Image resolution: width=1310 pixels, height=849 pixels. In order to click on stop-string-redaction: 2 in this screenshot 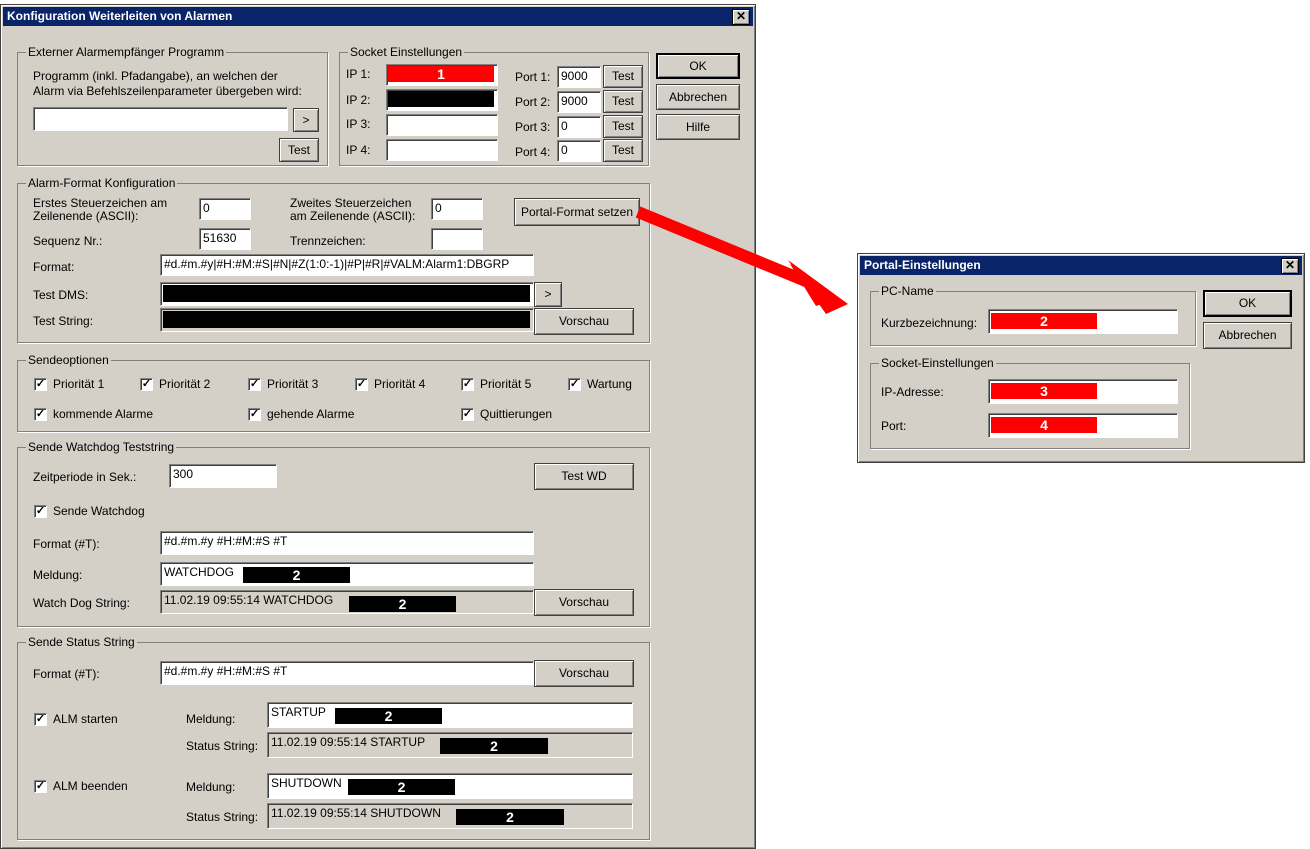, I will do `click(510, 817)`.